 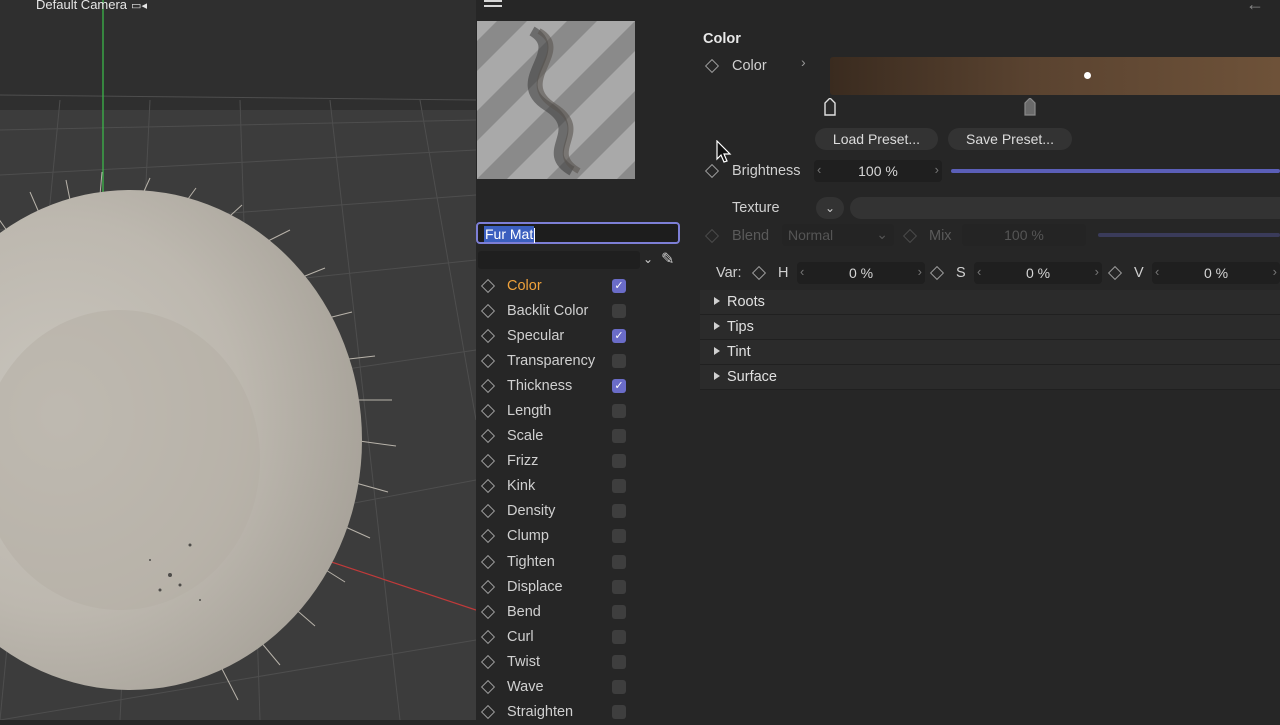 I want to click on saturation-variation-field: ‹ 0 % ›, so click(x=1038, y=273).